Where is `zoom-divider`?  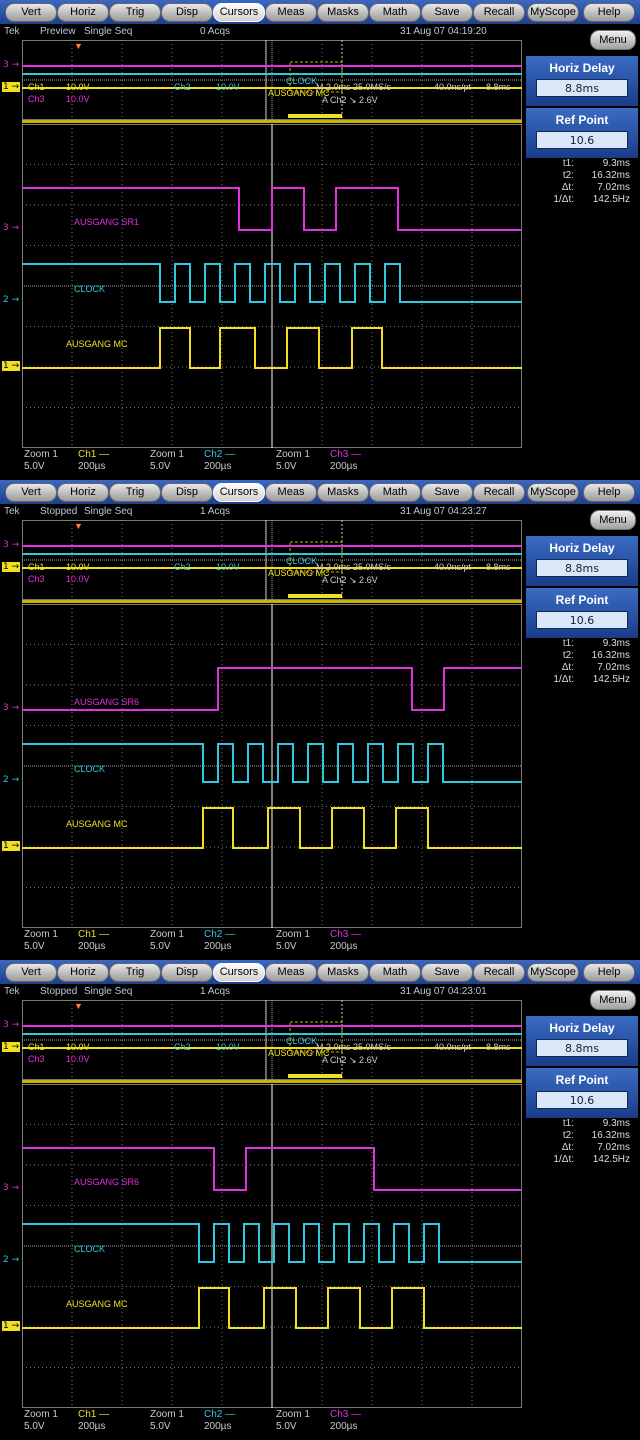
zoom-divider is located at coordinates (272, 1081).